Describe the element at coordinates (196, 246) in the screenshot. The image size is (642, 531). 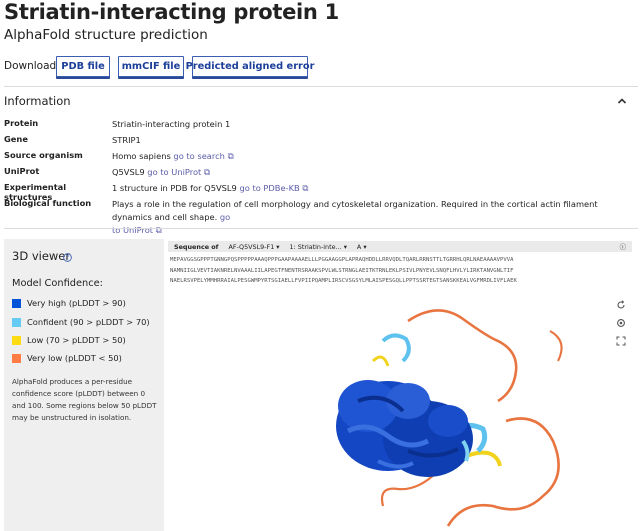
I see `sequence-label: Sequence of` at that location.